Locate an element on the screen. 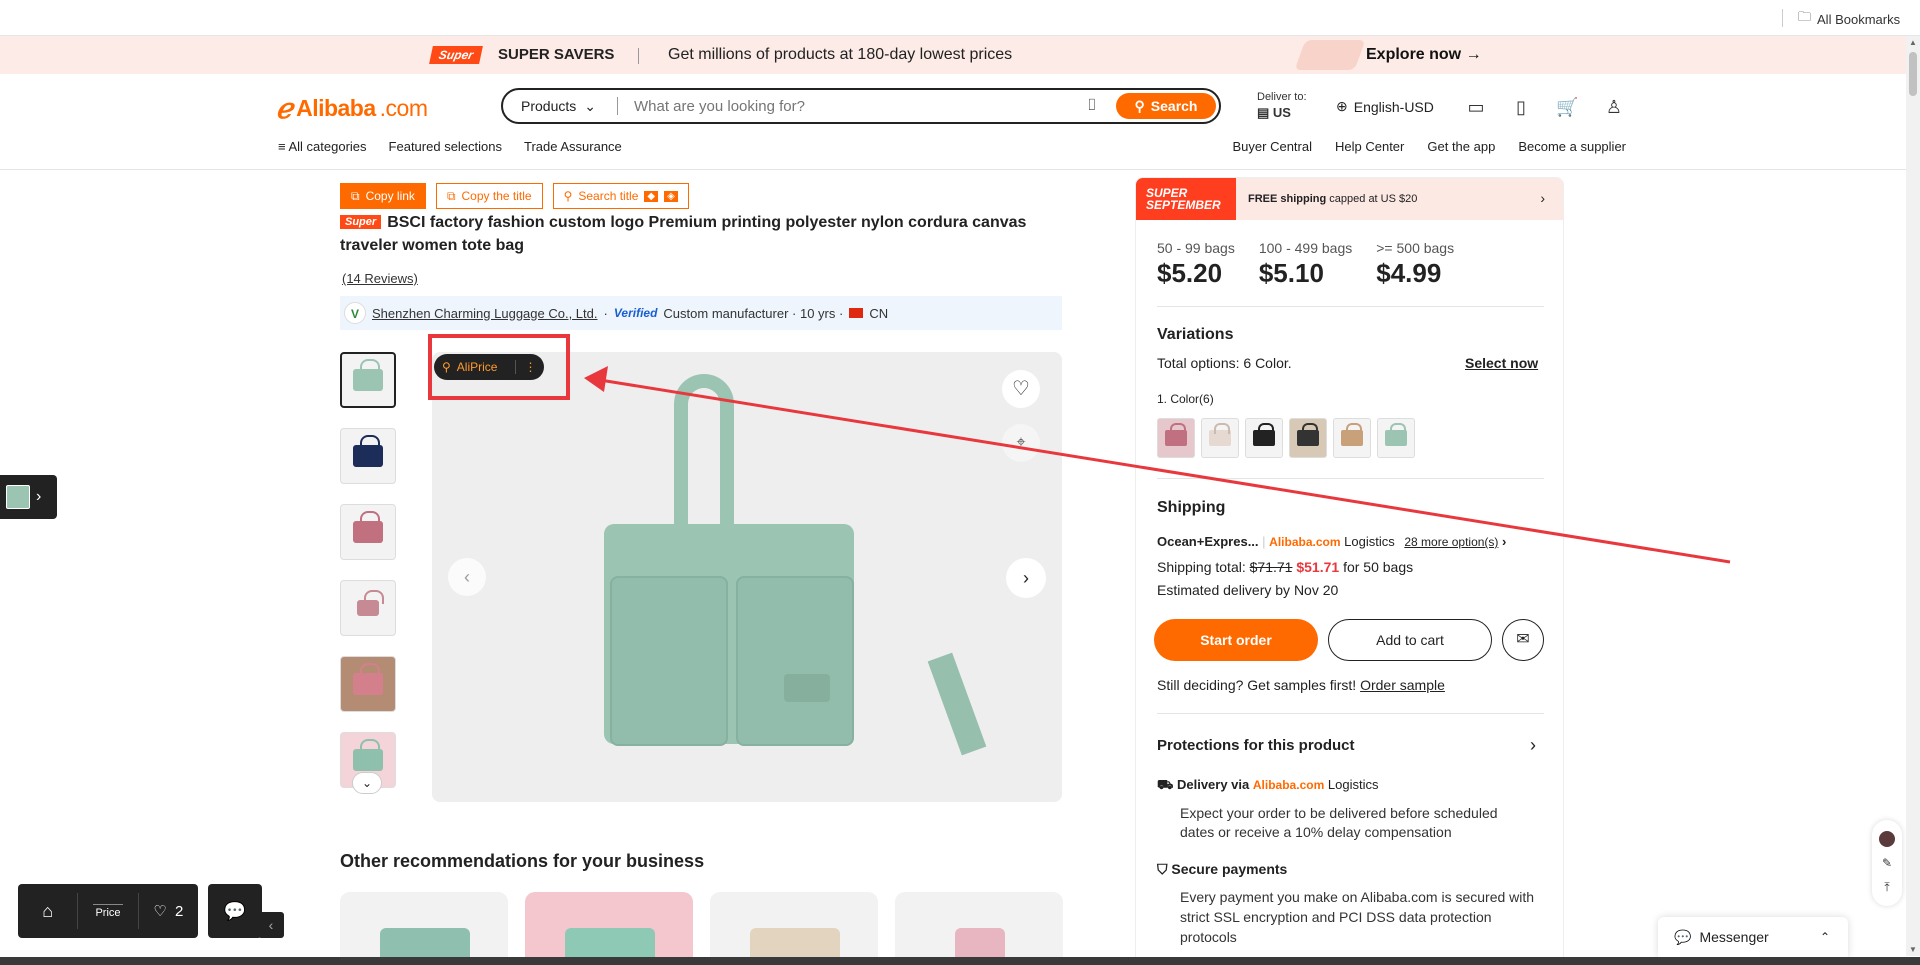 The image size is (1920, 965). start-order-button: Start order is located at coordinates (1236, 640).